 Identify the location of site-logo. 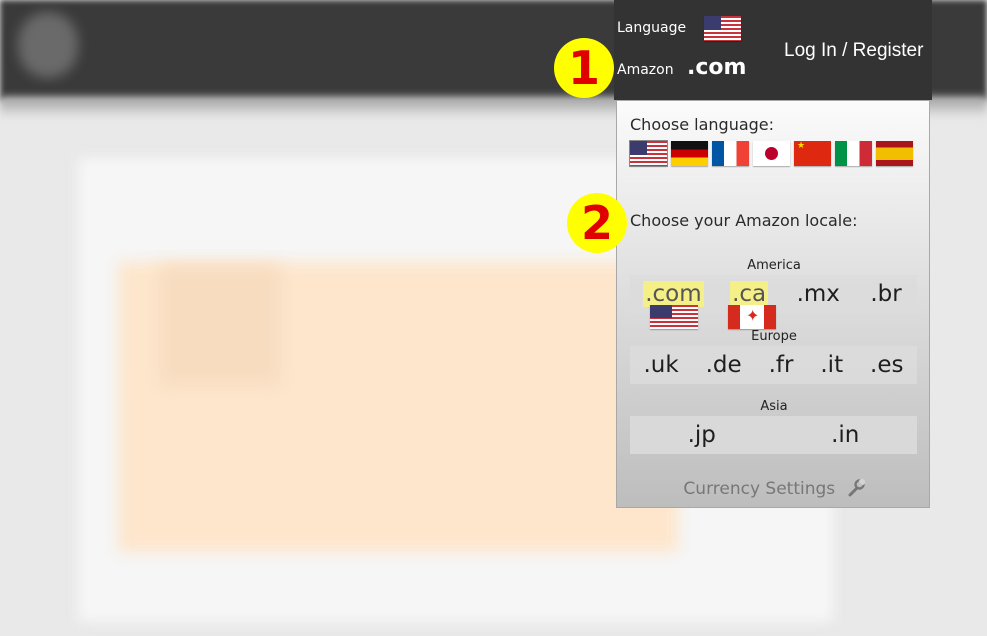
(48, 45).